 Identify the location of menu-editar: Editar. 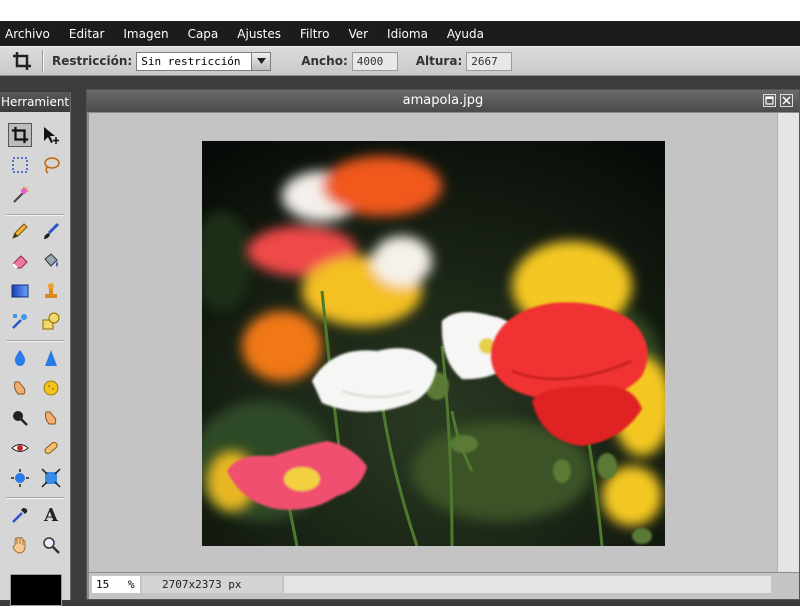
(91, 34).